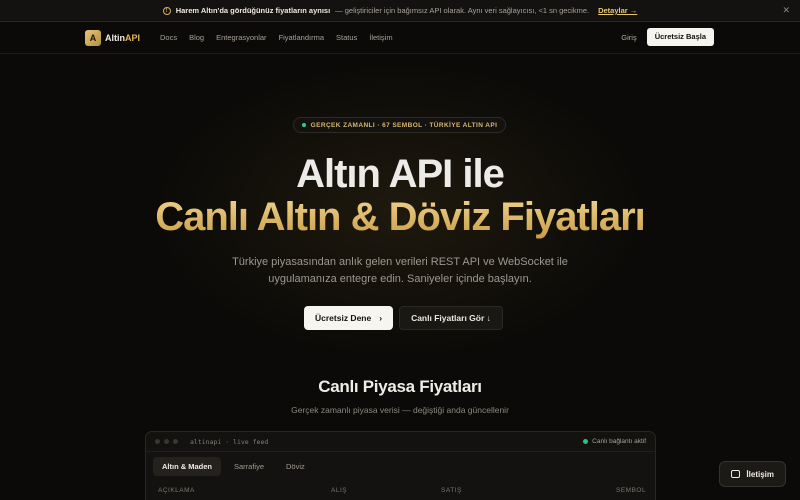 This screenshot has height=500, width=800. Describe the element at coordinates (115, 38) in the screenshot. I see `logo-text-main: Altin` at that location.